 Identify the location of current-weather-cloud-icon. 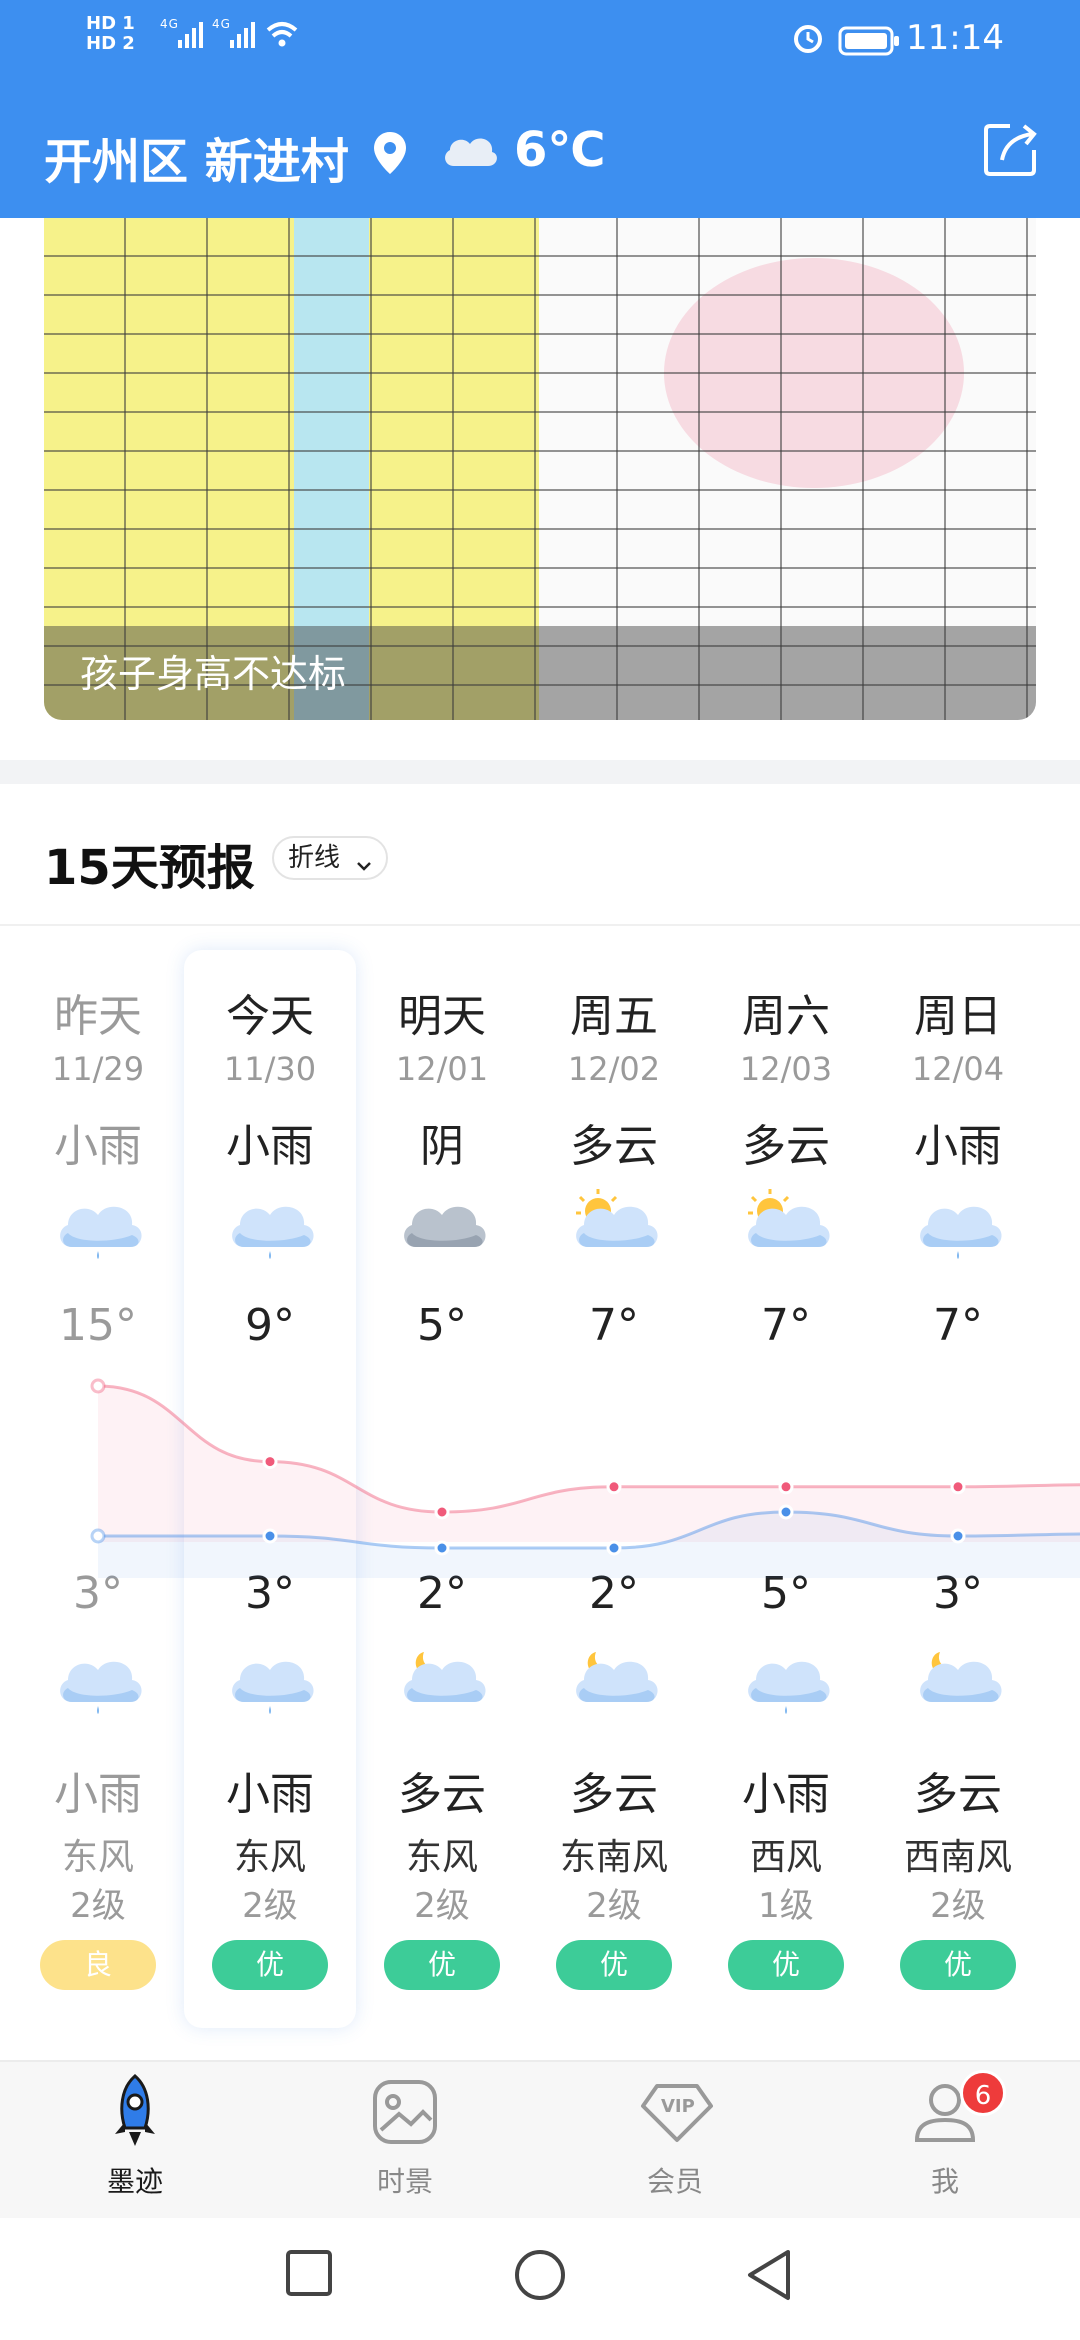
(470, 152).